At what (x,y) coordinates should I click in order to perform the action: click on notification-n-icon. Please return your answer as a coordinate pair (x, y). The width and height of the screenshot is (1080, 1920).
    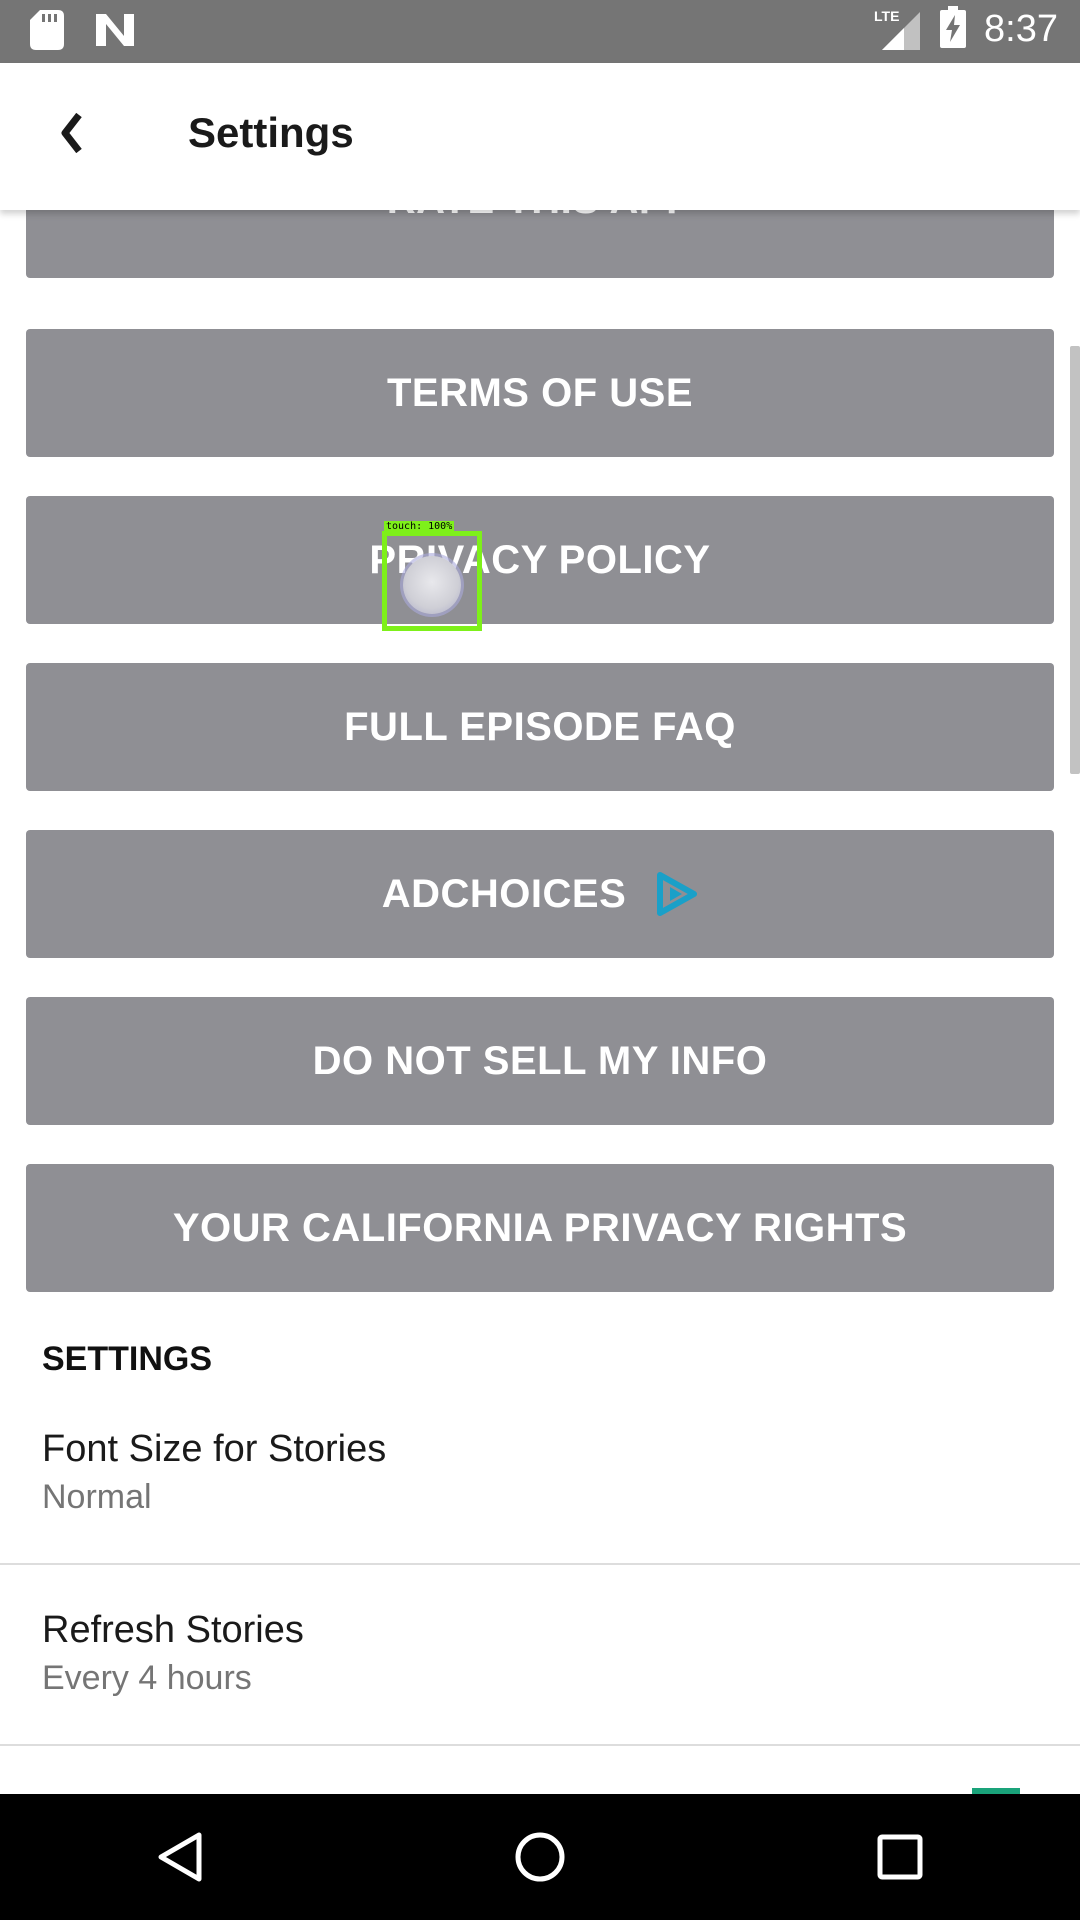
    Looking at the image, I should click on (115, 32).